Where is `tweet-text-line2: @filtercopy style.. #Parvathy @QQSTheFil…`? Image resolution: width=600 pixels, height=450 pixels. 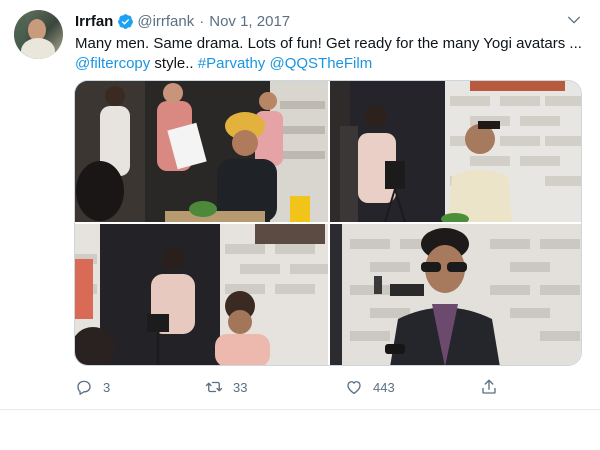 tweet-text-line2: @filtercopy style.. #Parvathy @QQSTheFil… is located at coordinates (327, 64).